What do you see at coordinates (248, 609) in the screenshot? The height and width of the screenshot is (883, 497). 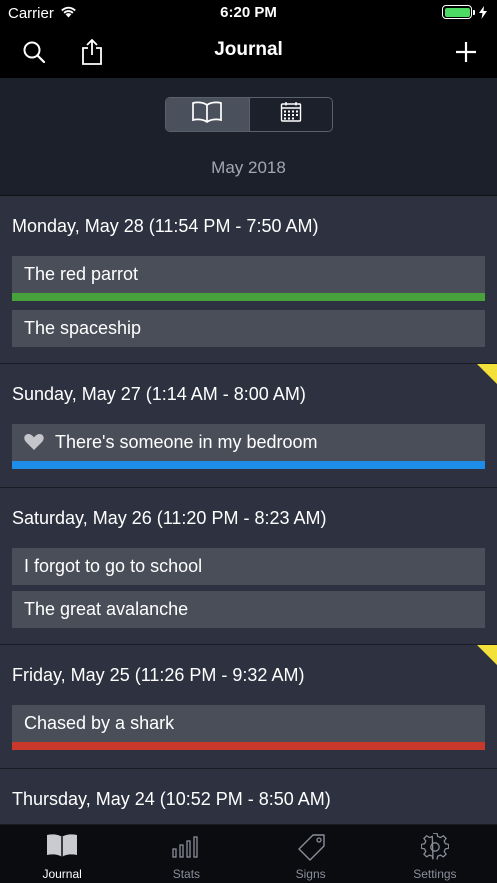 I see `dream-entry: The great avalanche` at bounding box center [248, 609].